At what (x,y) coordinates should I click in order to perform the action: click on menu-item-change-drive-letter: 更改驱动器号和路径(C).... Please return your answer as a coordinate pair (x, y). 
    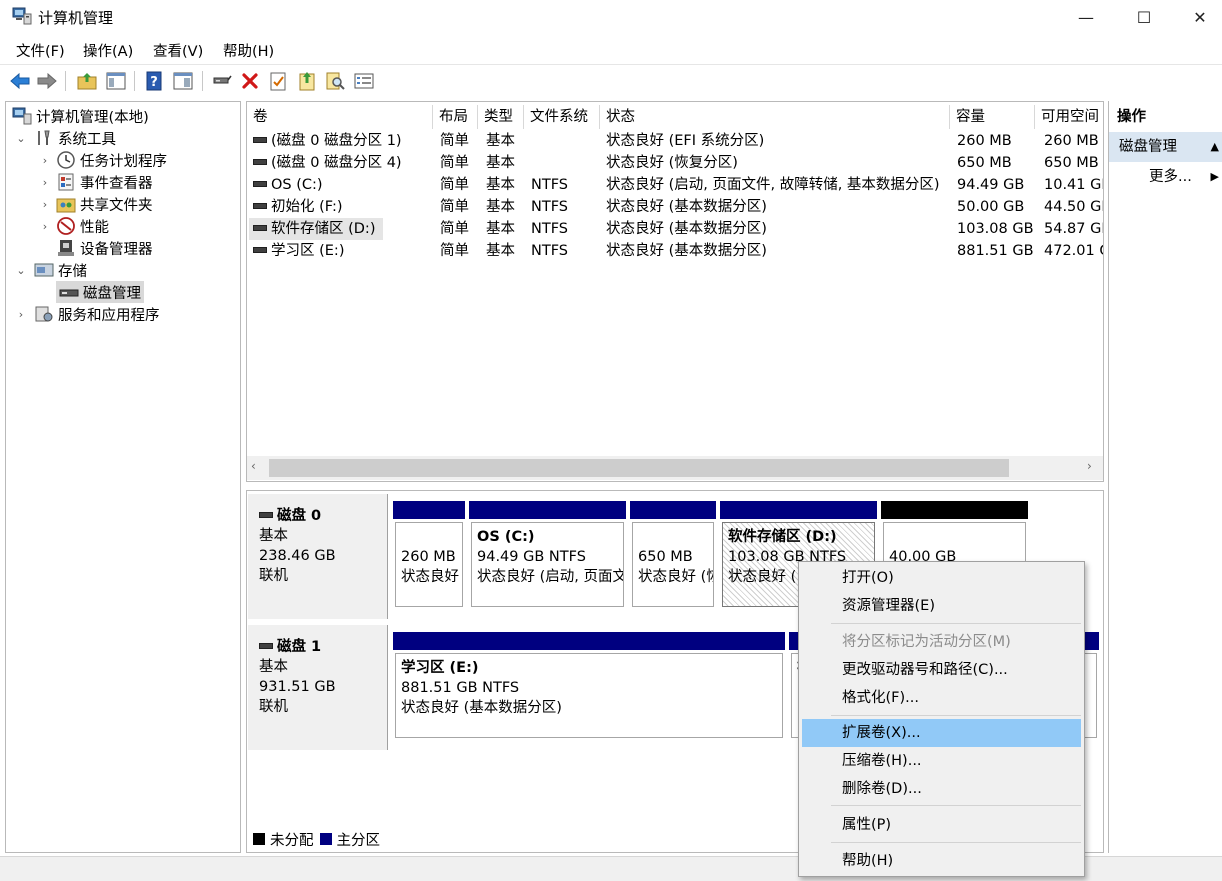
    Looking at the image, I should click on (941, 670).